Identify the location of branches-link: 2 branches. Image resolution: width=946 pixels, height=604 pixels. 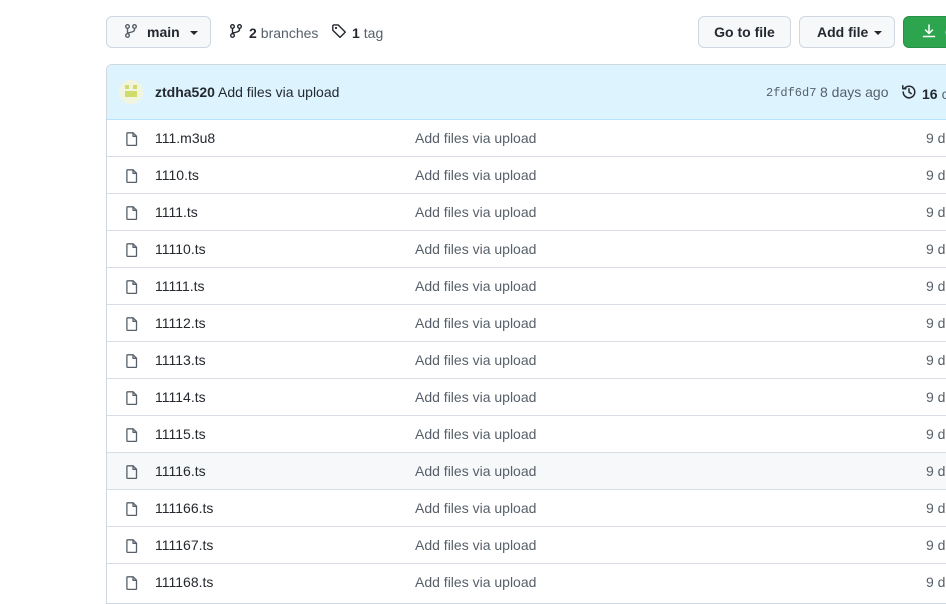
(273, 32).